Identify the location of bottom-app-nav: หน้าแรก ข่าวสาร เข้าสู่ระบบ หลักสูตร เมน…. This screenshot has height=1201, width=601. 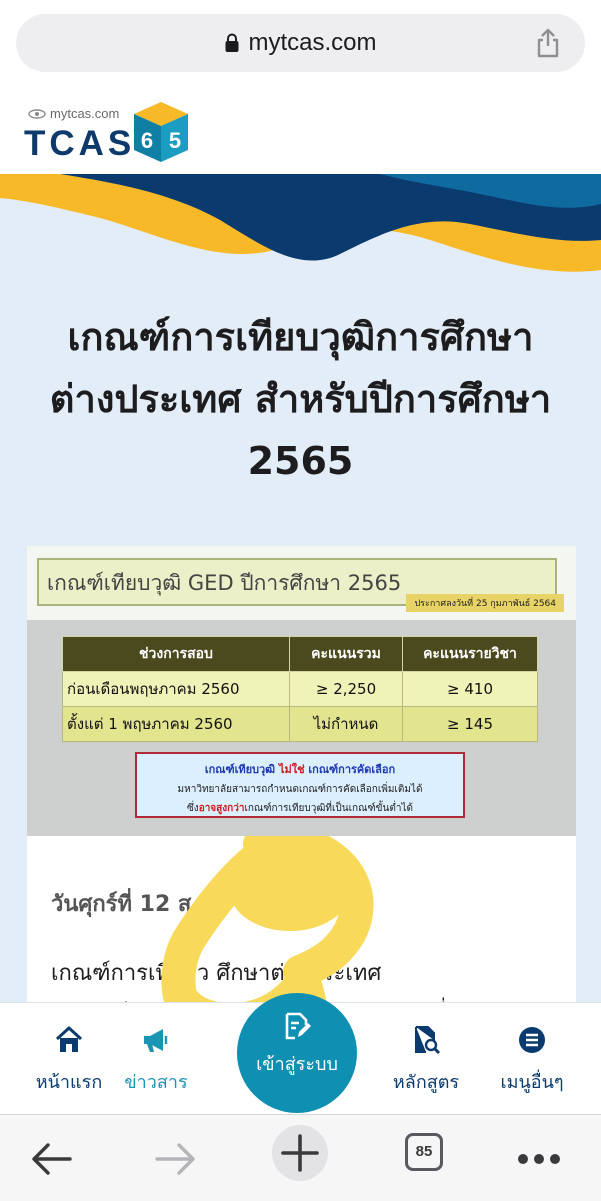
(300, 1054).